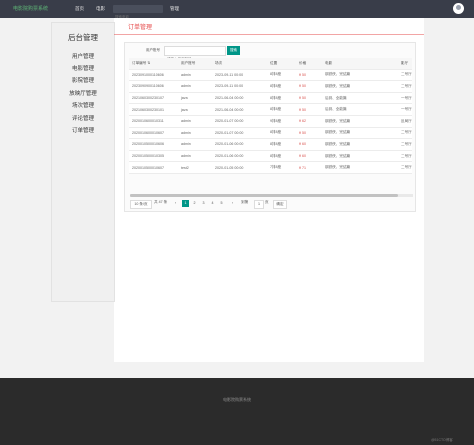  I want to click on sidebar-item-halls: 放映厅管理, so click(83, 93).